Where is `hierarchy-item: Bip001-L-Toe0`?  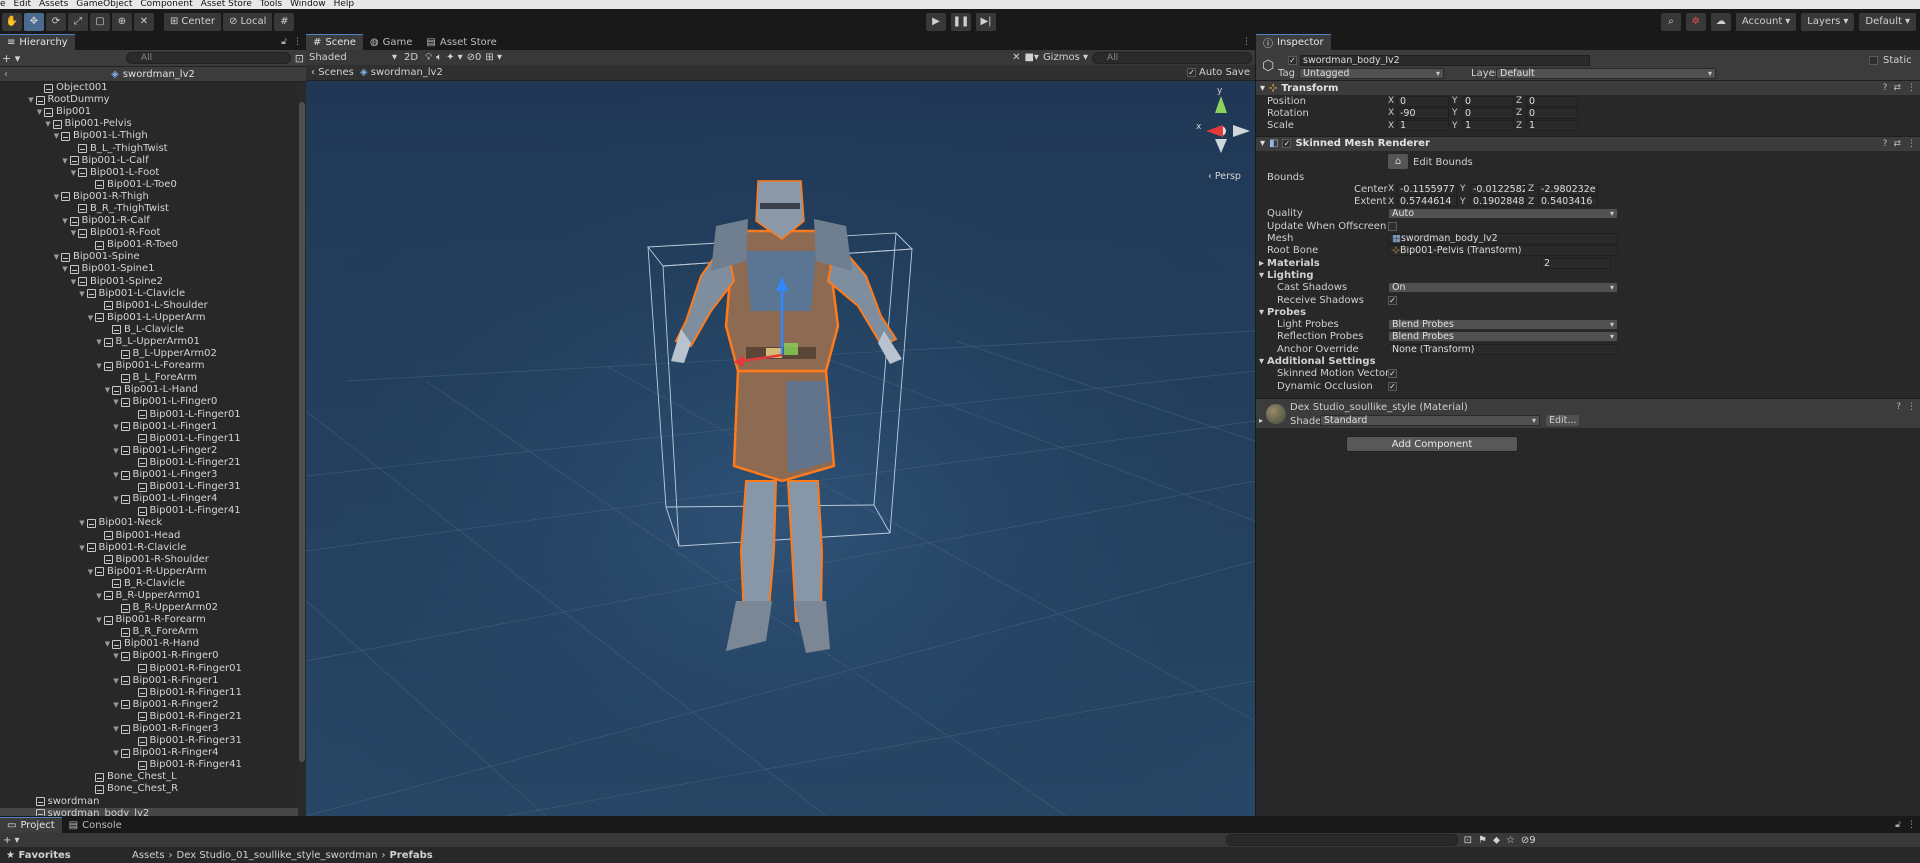
hierarchy-item: Bip001-L-Toe0 is located at coordinates (149, 185).